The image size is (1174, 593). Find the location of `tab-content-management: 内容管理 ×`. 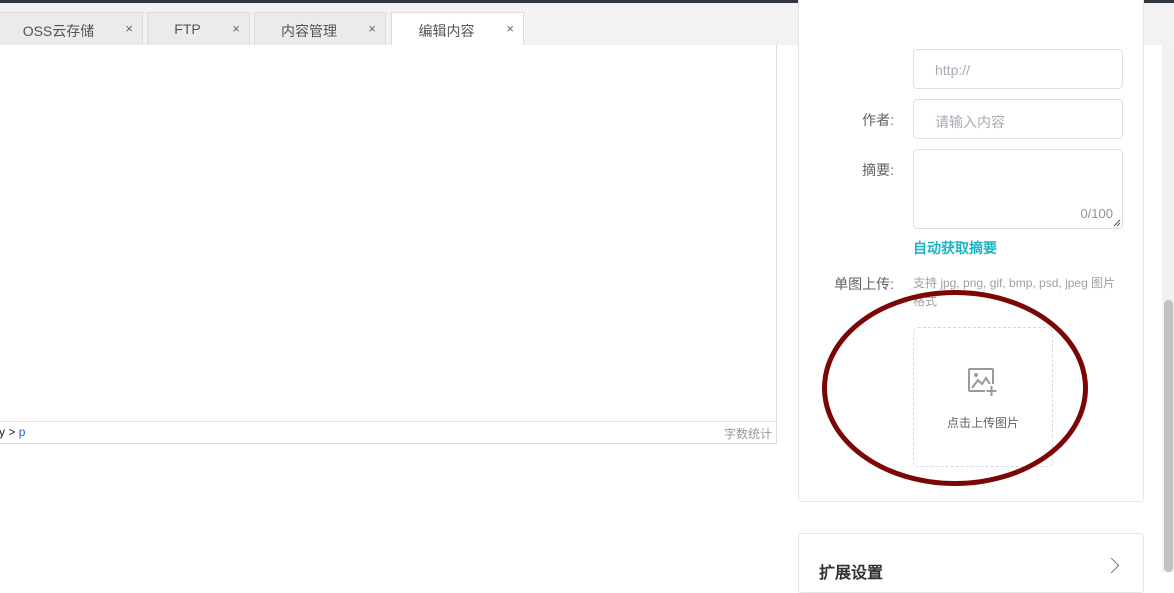

tab-content-management: 内容管理 × is located at coordinates (320, 28).